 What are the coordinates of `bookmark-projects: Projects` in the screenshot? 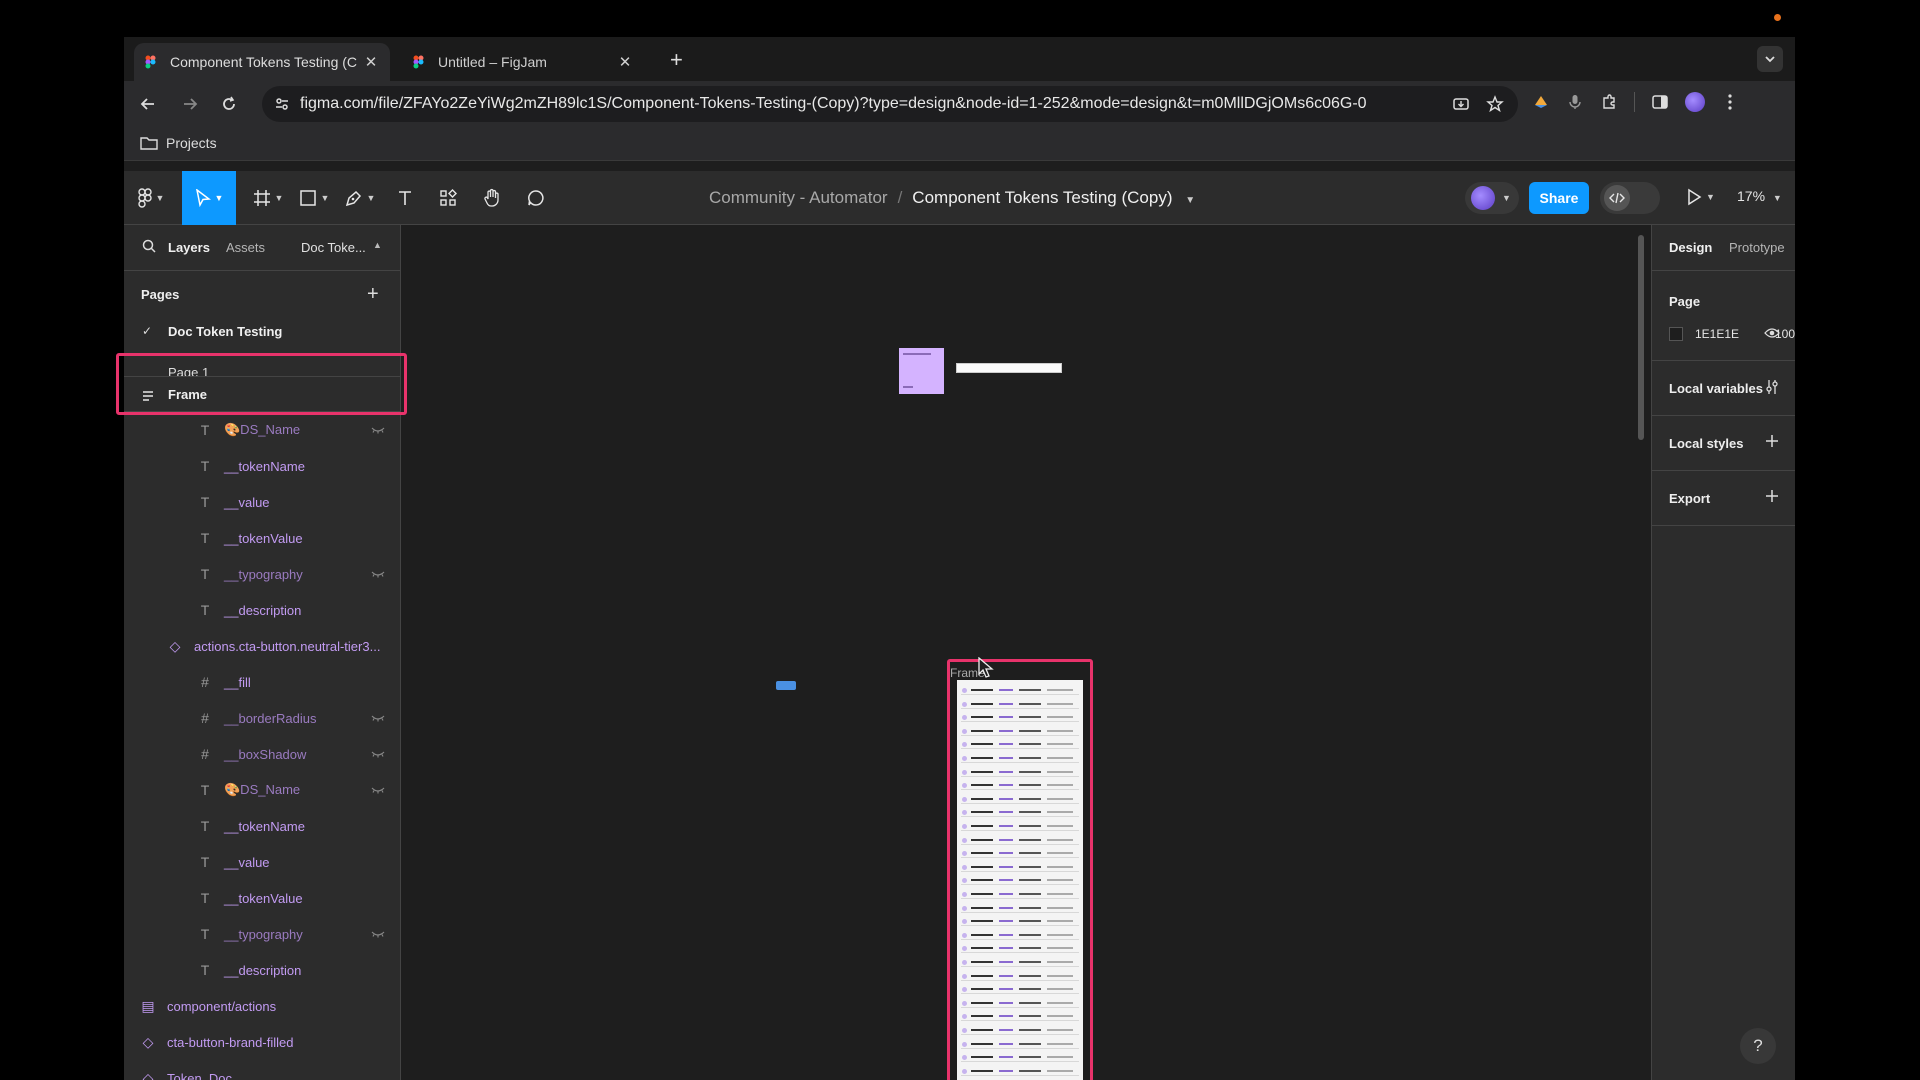 It's located at (178, 143).